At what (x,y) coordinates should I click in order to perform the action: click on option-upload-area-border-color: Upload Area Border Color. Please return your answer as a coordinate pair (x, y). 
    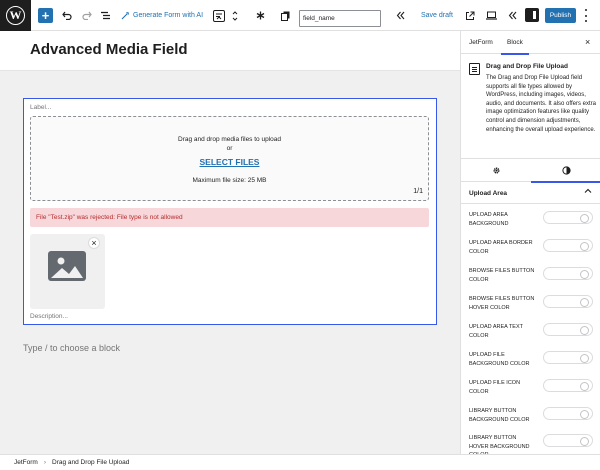
    Looking at the image, I should click on (533, 251).